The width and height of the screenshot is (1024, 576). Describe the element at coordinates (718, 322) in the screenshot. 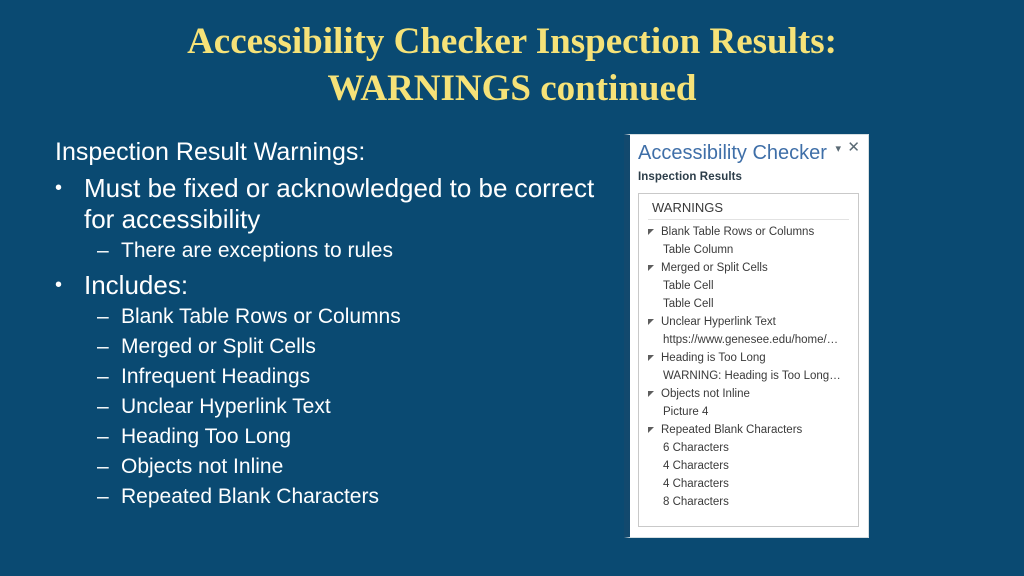

I see `result-group-label: Unclear Hyperlink Text` at that location.